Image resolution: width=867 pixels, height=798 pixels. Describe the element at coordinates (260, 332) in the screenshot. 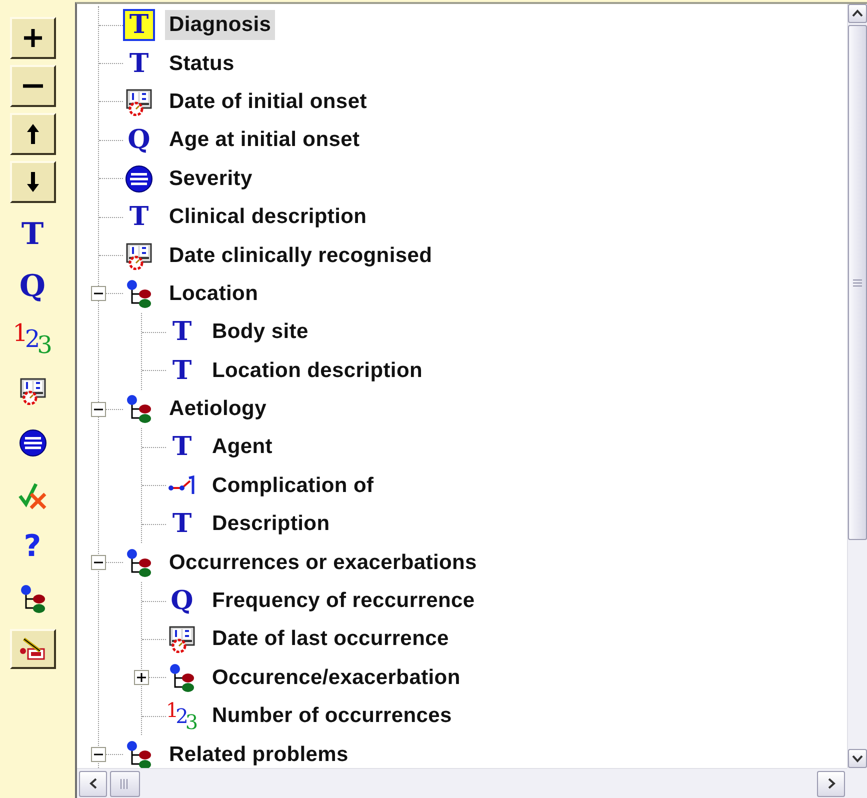

I see `tree-item: Body site` at that location.